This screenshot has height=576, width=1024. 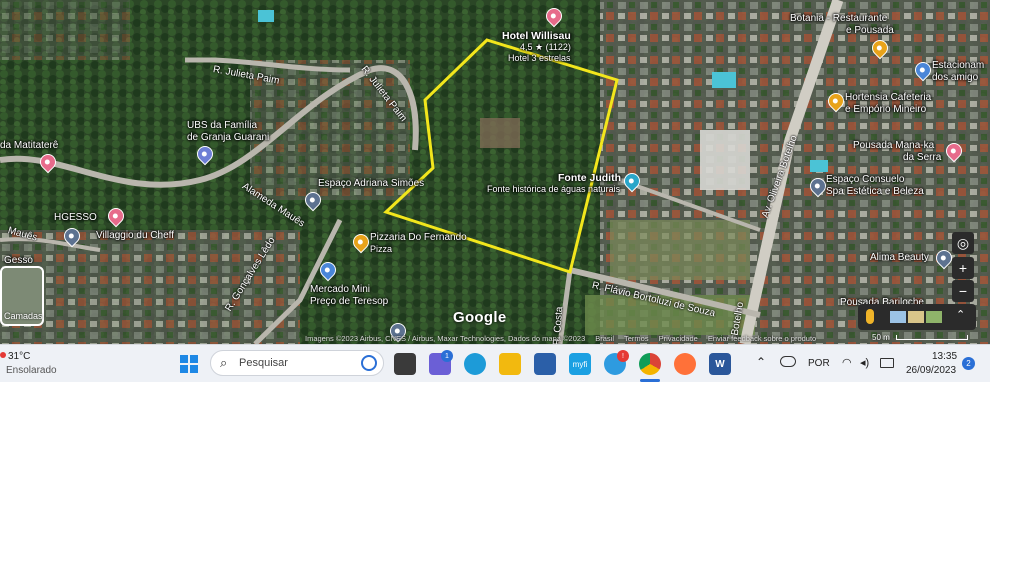 I want to click on layers-label: Camadas, so click(x=23, y=316).